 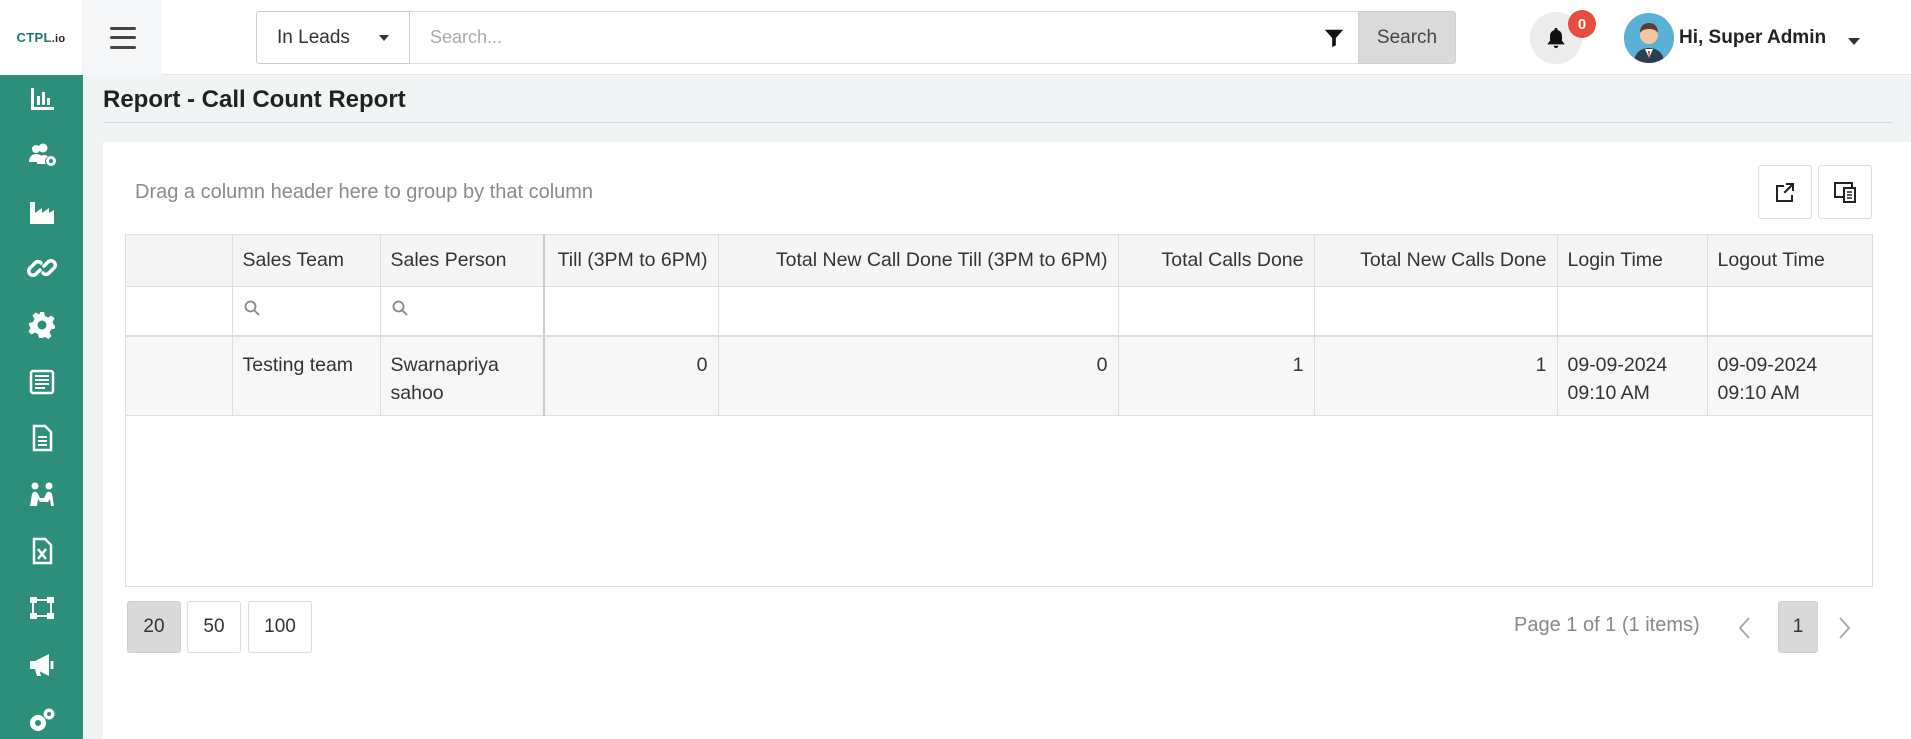 I want to click on page-size-50-button: 50, so click(x=214, y=627).